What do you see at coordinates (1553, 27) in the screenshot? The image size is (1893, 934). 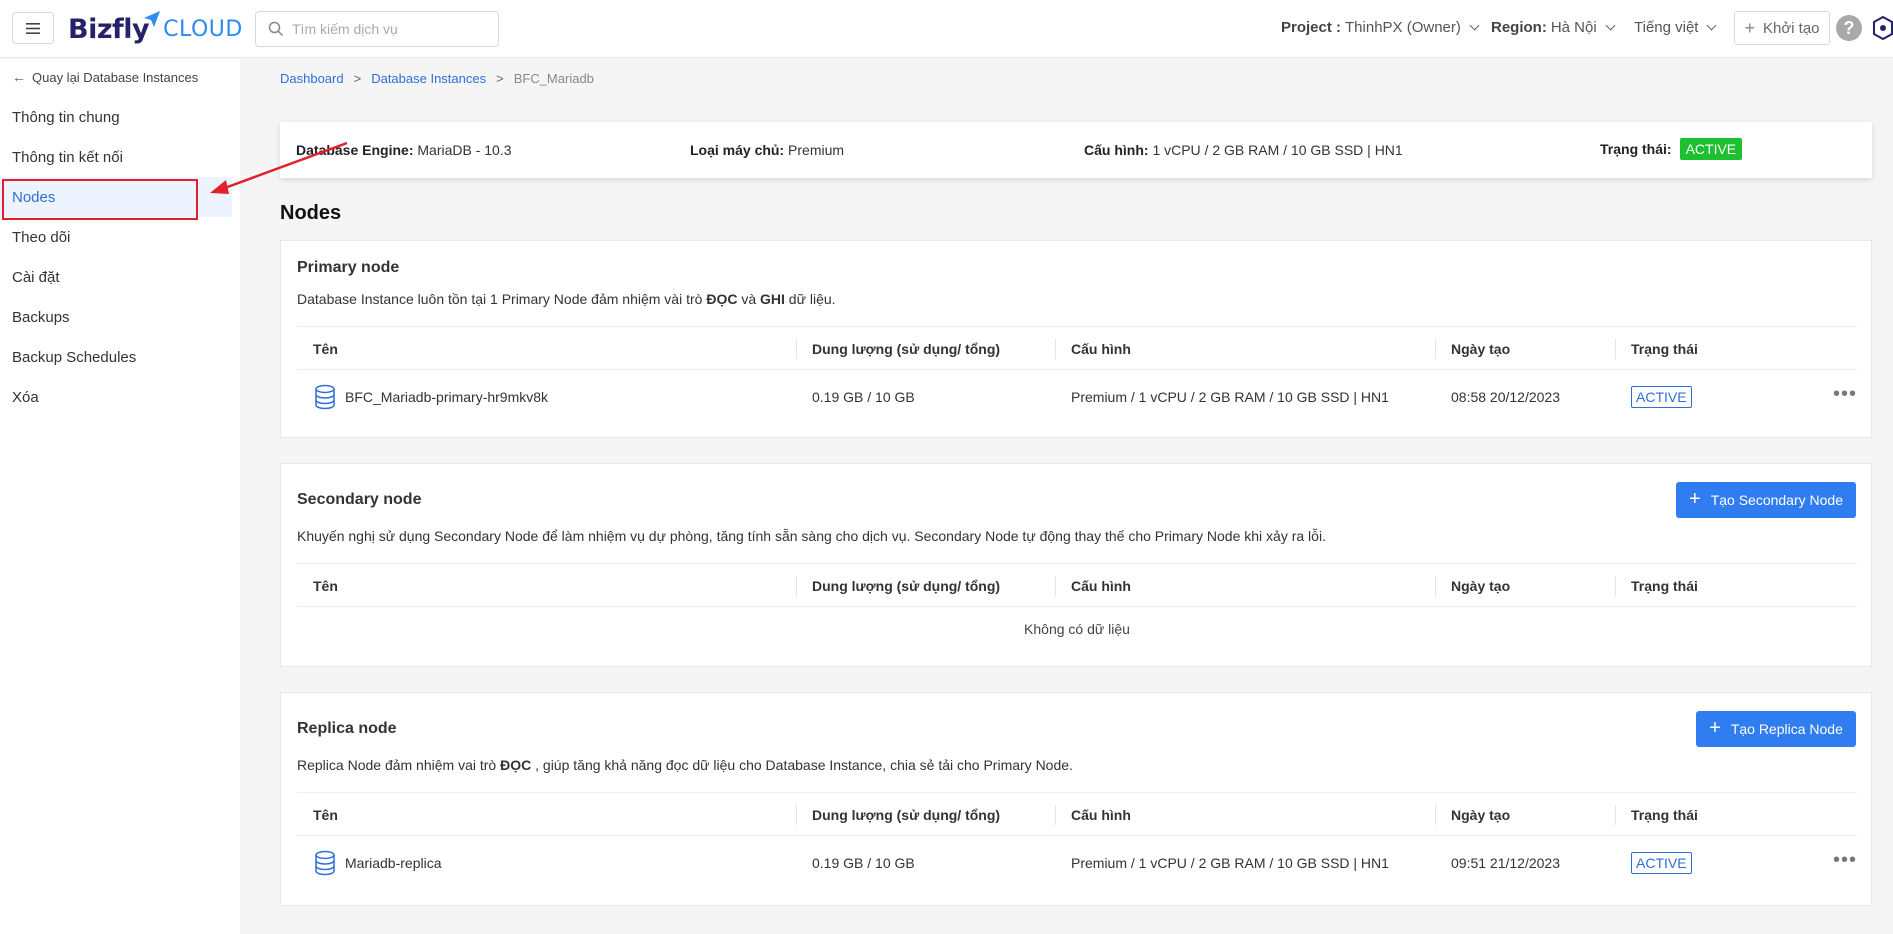 I see `region-selector: Region: Hà Nội` at bounding box center [1553, 27].